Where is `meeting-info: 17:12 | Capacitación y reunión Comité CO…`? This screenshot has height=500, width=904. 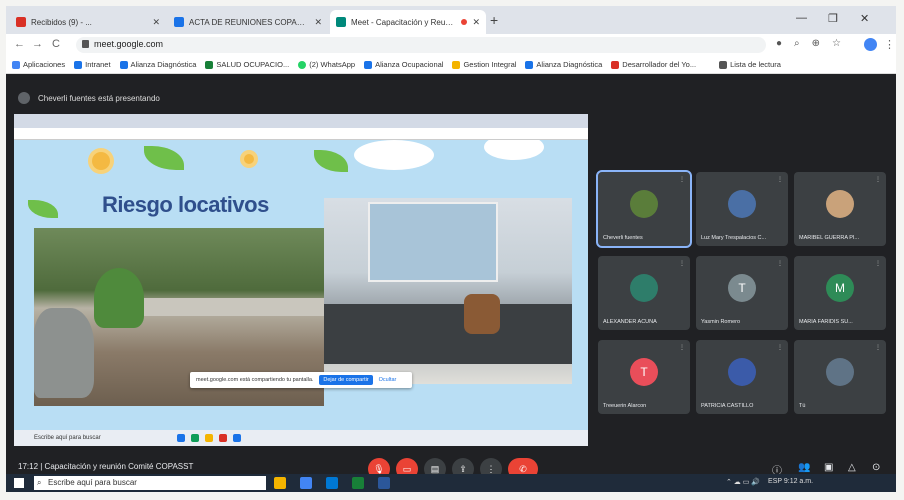
meeting-info: 17:12 | Capacitación y reunión Comité CO… is located at coordinates (106, 466).